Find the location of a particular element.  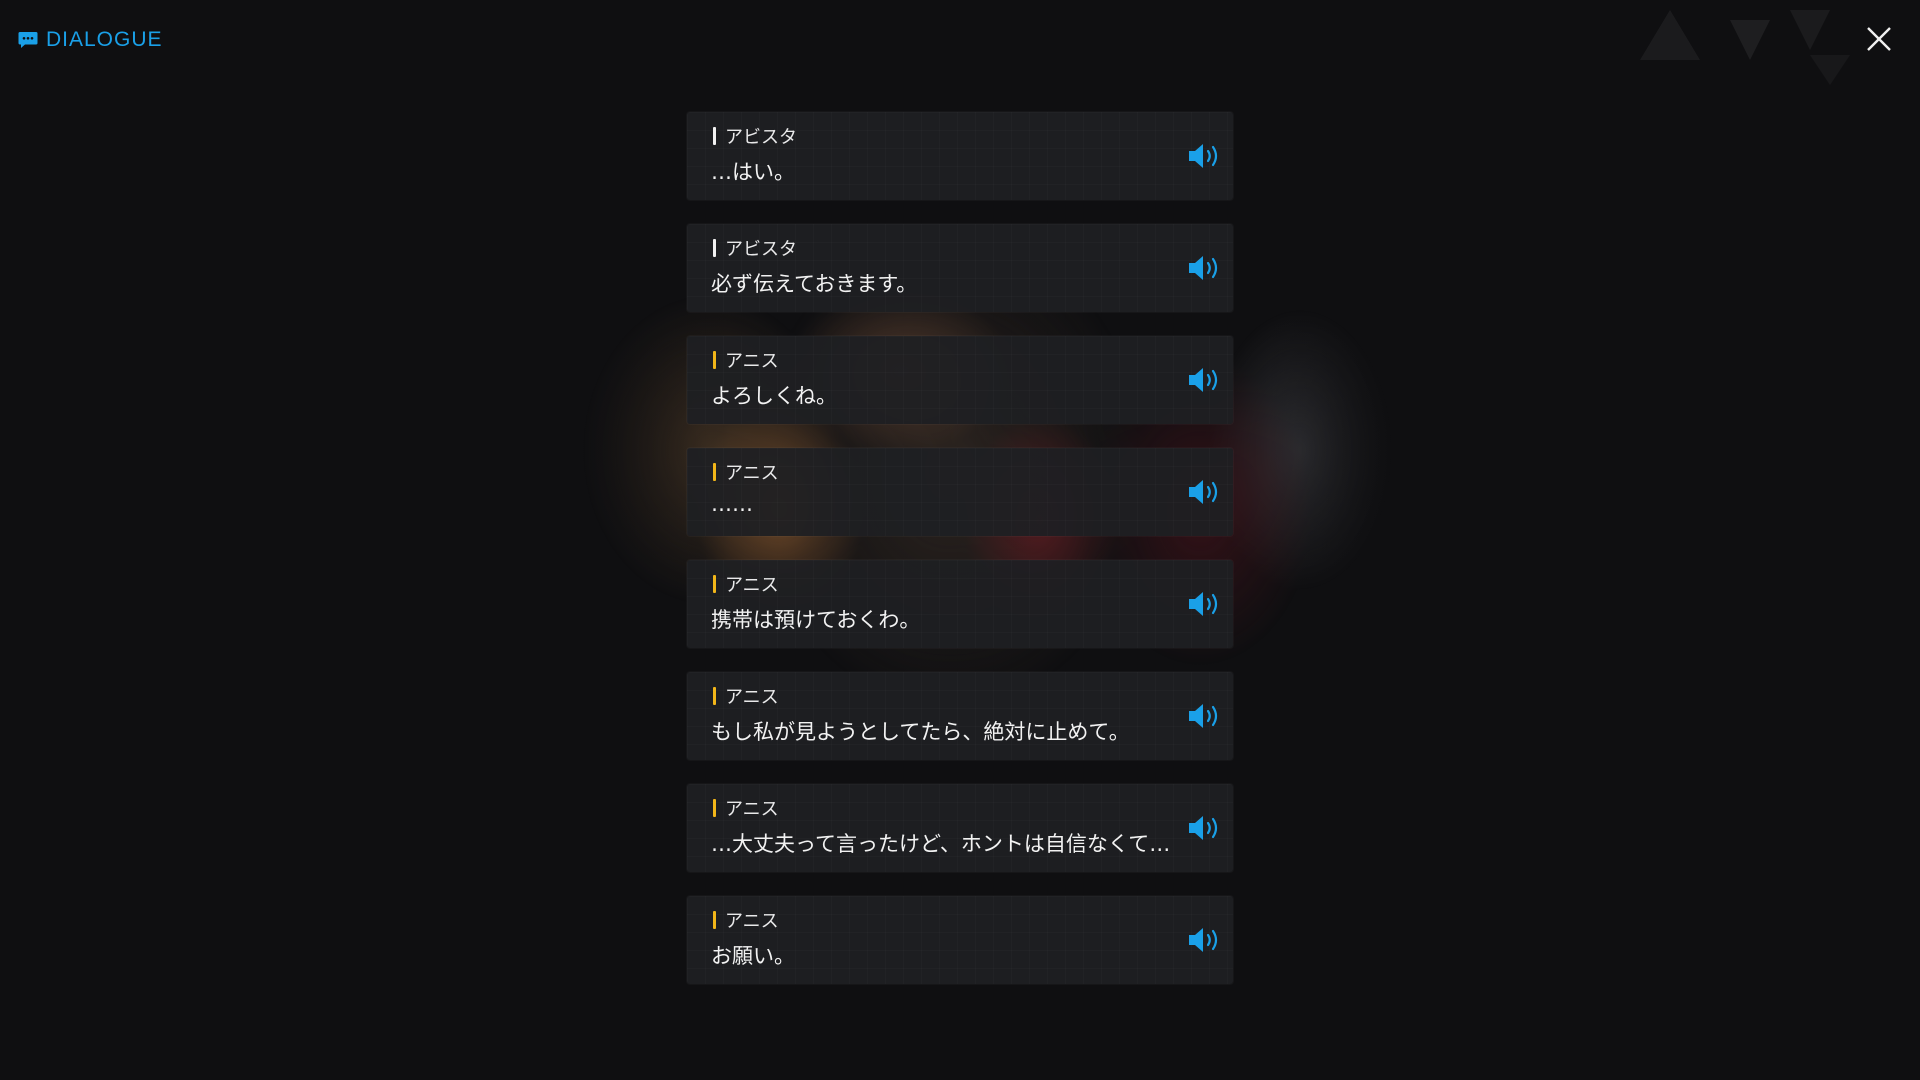

dialogue-text: もし私が見ようとしてたら、絶対に止めて。 is located at coordinates (920, 732).